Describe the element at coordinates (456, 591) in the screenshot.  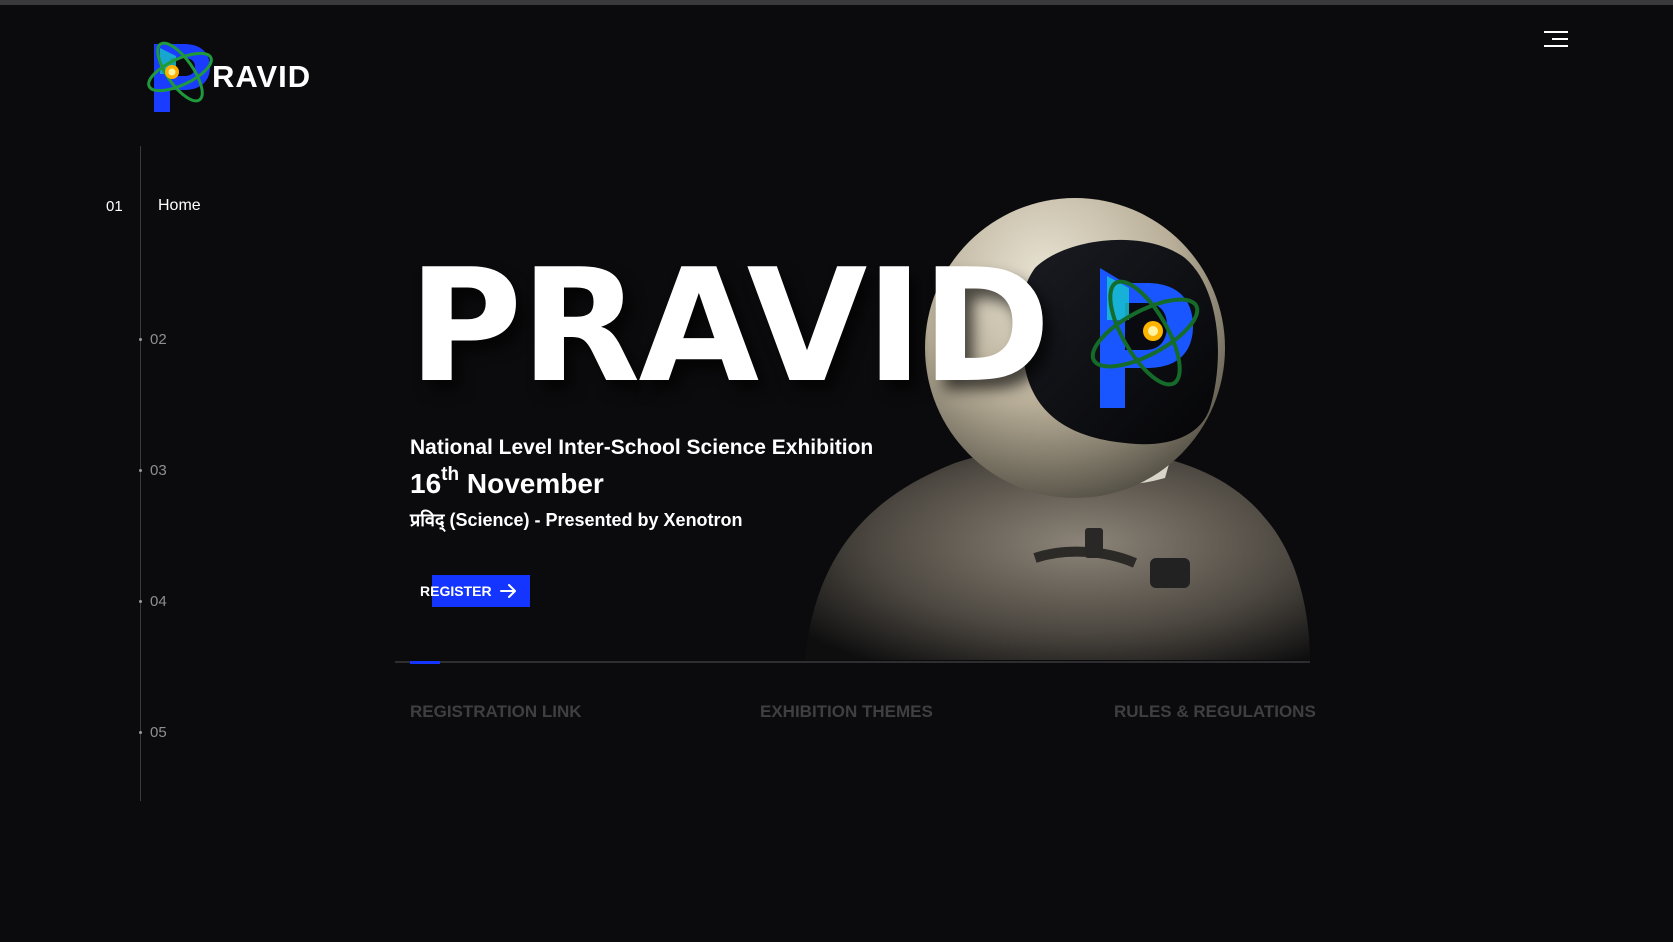
I see `register-button-label: REGISTER` at that location.